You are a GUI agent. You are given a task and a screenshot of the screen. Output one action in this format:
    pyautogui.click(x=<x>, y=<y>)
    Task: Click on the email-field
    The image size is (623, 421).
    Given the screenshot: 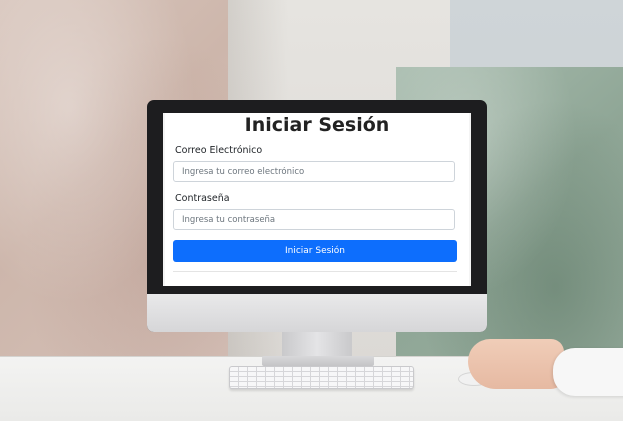 What is the action you would take?
    pyautogui.click(x=314, y=171)
    